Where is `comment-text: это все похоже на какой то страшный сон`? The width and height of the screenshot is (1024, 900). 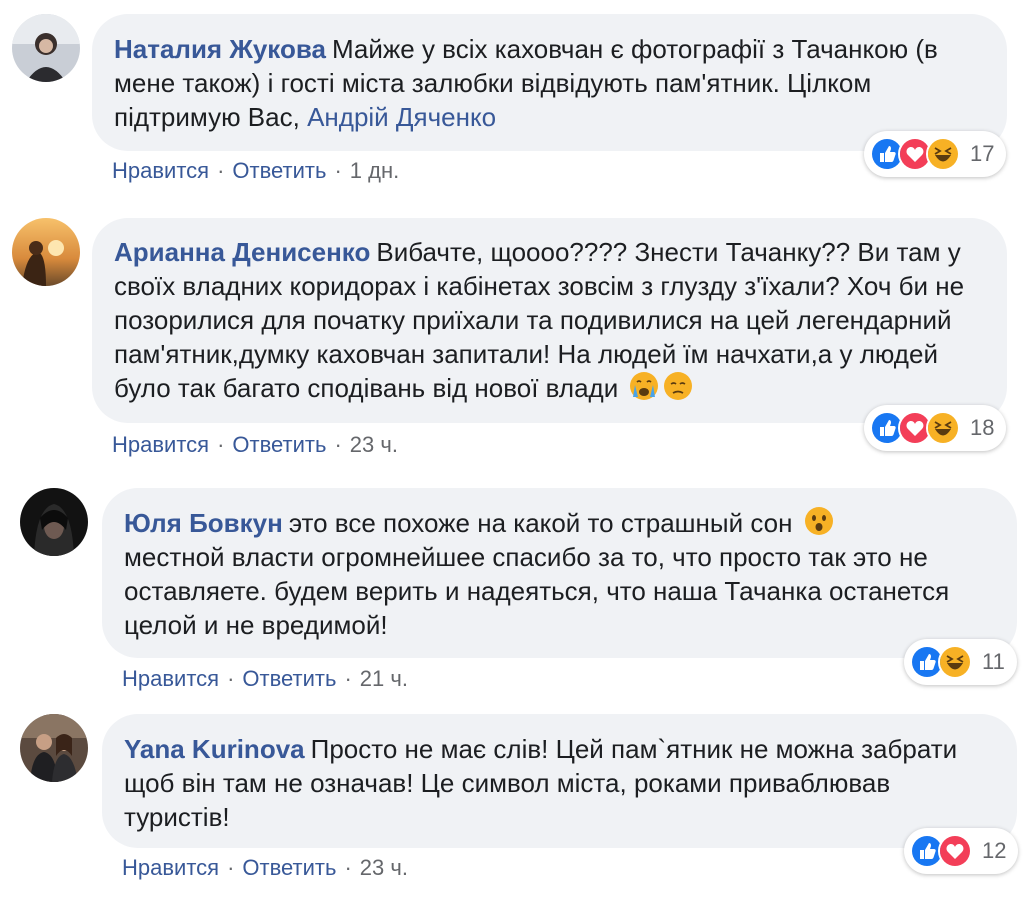 comment-text: это все похоже на какой то страшный сон is located at coordinates (540, 523).